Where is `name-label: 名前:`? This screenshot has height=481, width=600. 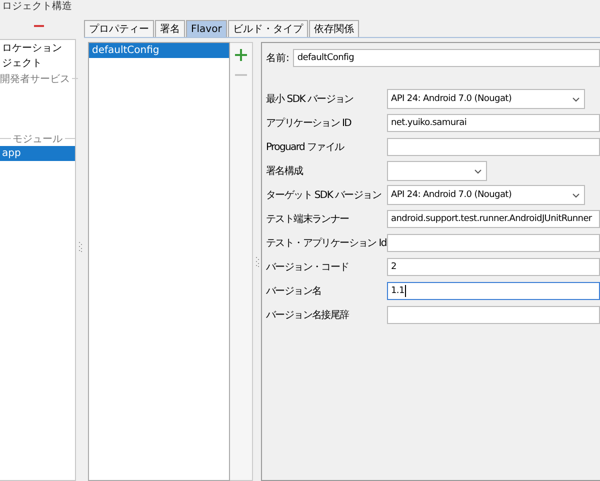
name-label: 名前: is located at coordinates (278, 58).